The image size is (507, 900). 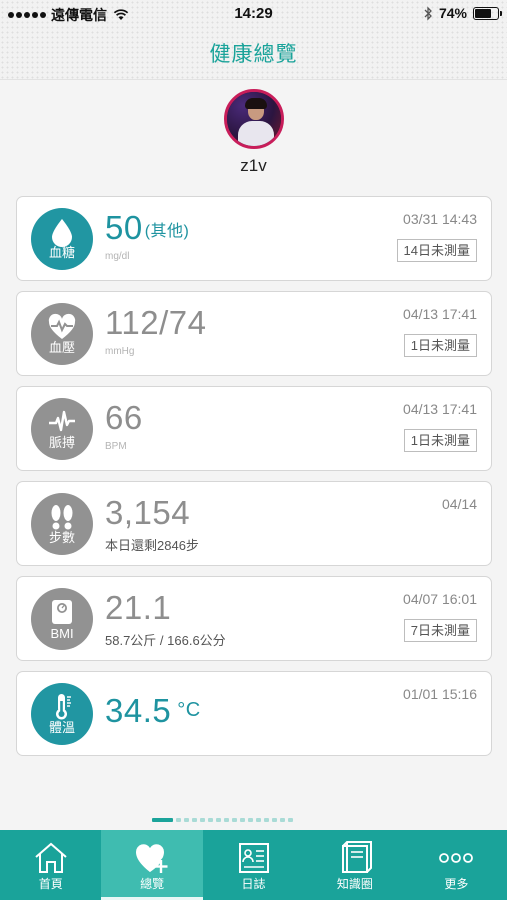 What do you see at coordinates (62, 714) in the screenshot?
I see `thermometer-icon: 體溫` at bounding box center [62, 714].